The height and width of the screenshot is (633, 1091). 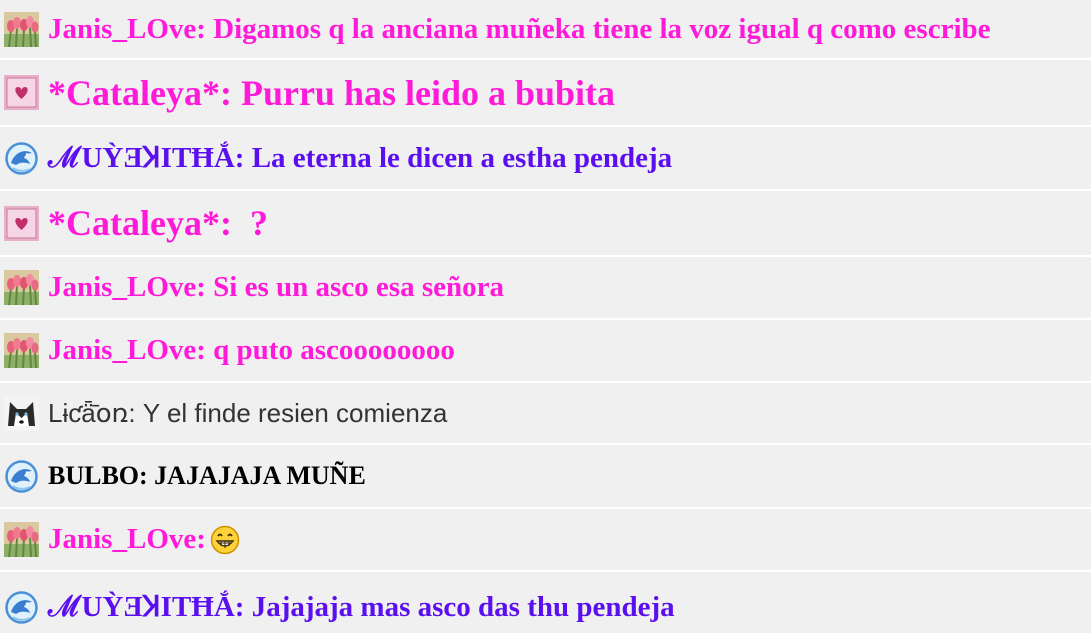 What do you see at coordinates (545, 414) in the screenshot?
I see `chat-message: Lɨƈǟ̄օռ: Y el finde resien comienza` at bounding box center [545, 414].